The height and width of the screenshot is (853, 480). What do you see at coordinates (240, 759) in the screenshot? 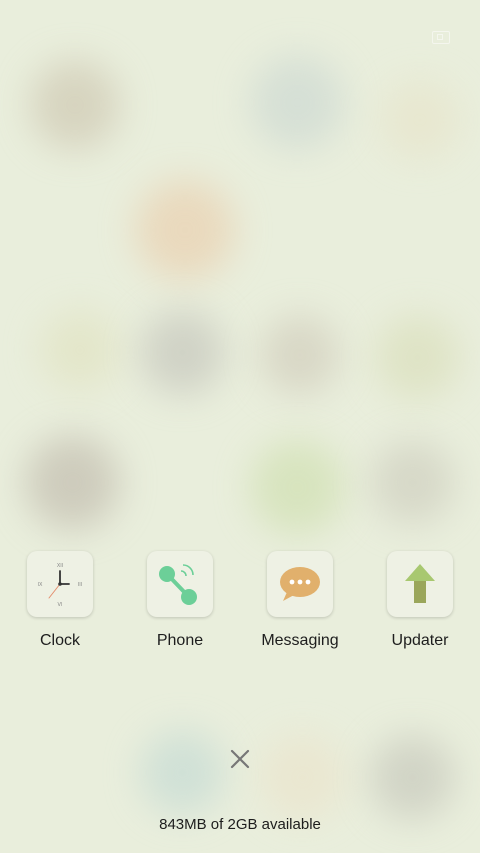
I see `close-icon` at bounding box center [240, 759].